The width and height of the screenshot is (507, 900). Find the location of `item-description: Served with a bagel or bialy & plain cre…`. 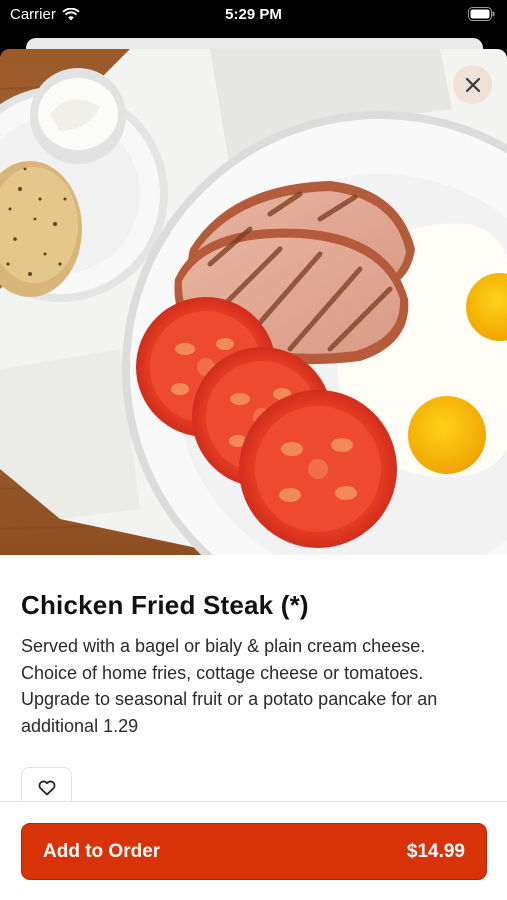

item-description: Served with a bagel or bialy & plain cre… is located at coordinates (229, 686).